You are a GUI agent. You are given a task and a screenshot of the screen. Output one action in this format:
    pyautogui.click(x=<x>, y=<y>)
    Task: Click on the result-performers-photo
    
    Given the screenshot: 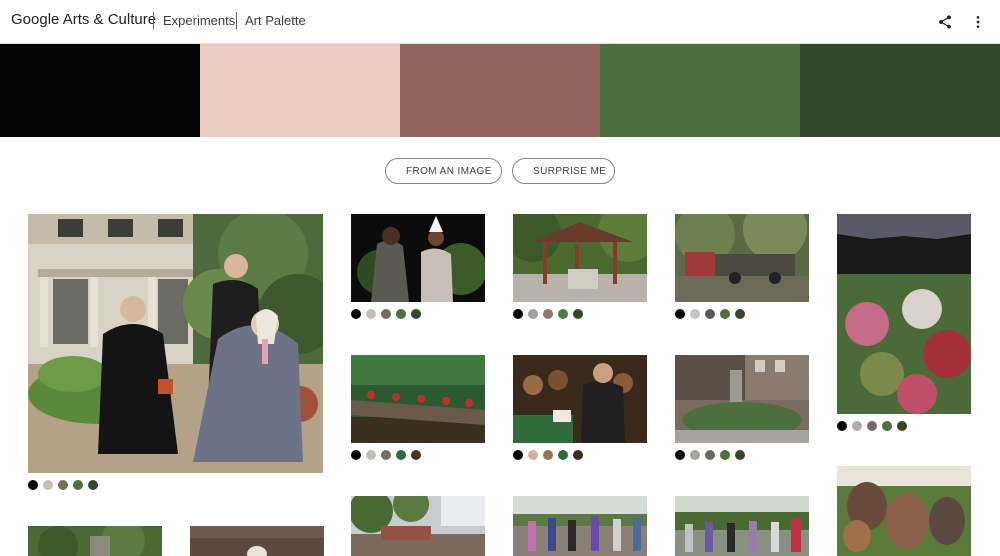 What is the action you would take?
    pyautogui.click(x=418, y=258)
    